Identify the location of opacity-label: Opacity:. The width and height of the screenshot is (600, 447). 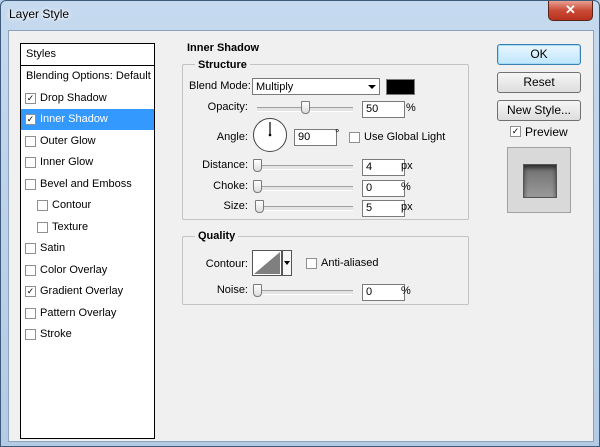
(227, 107).